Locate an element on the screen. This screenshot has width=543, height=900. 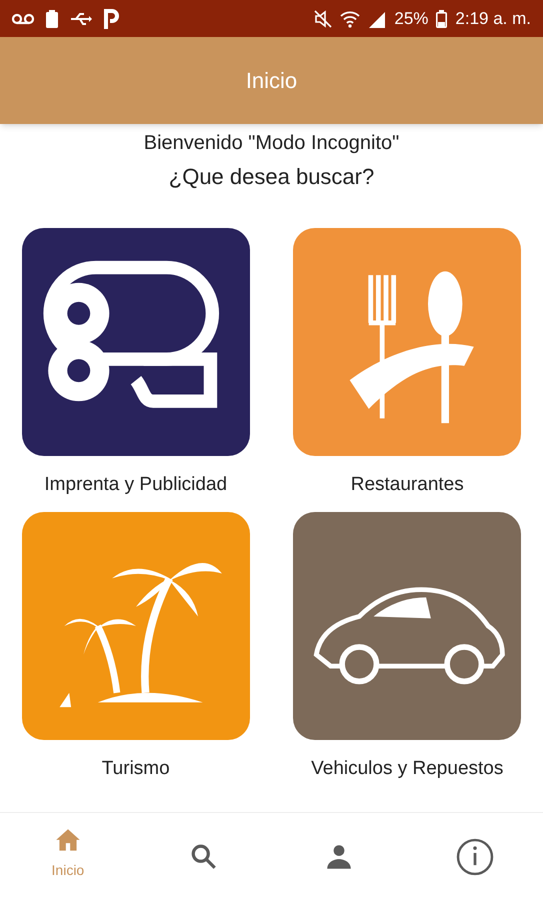
category-label: Vehiculos y Repuestos is located at coordinates (407, 769).